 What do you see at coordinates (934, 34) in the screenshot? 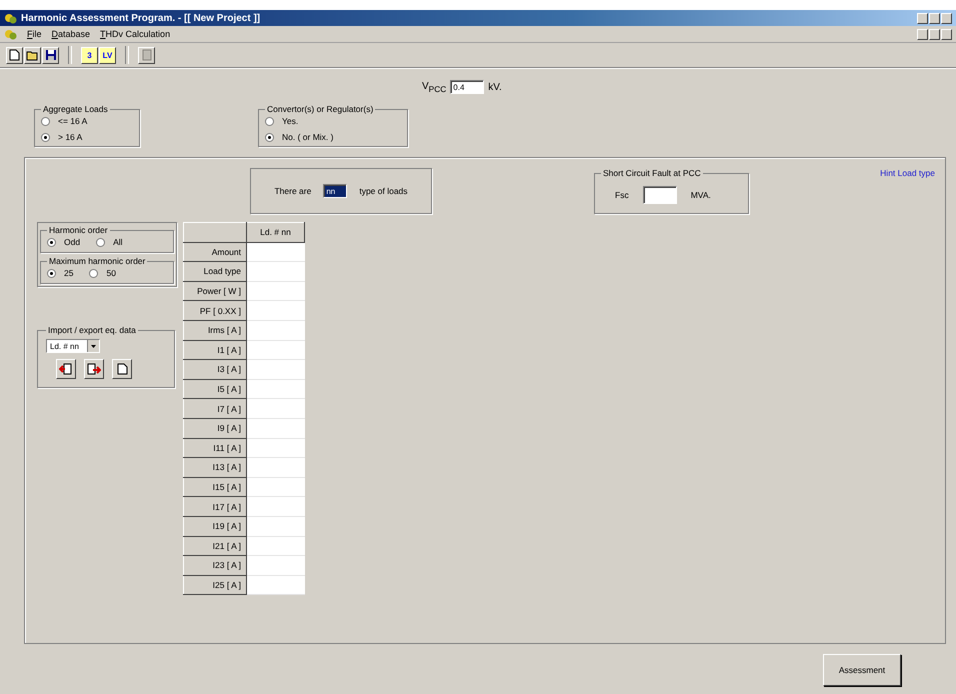
I see `restore-button` at bounding box center [934, 34].